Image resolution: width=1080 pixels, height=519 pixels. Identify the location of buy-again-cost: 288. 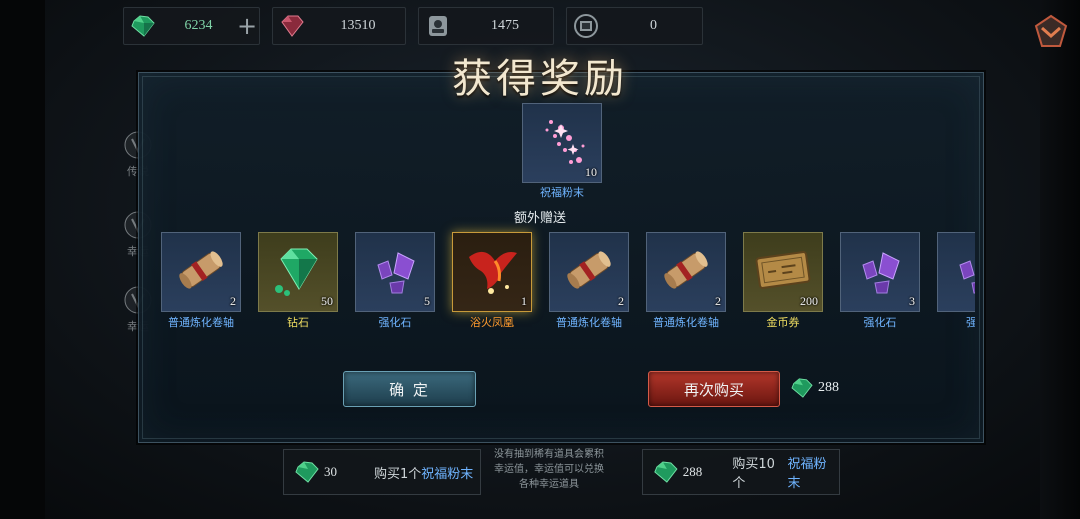
(814, 388).